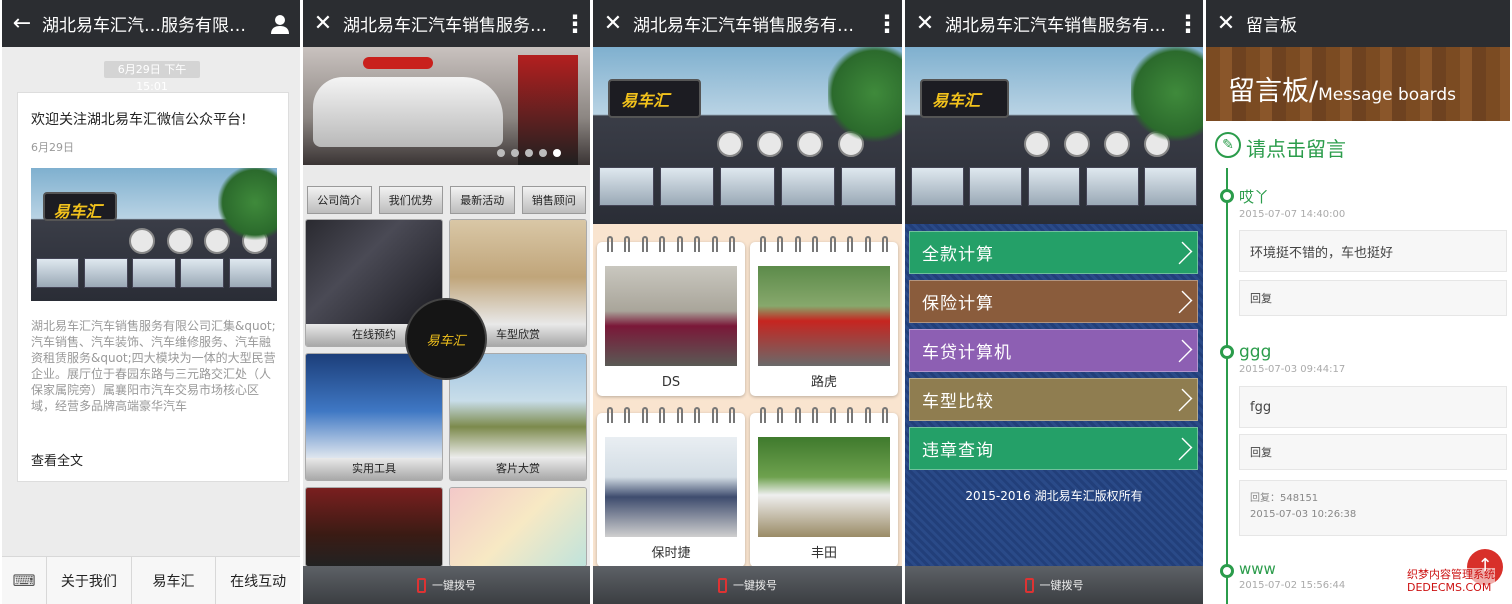 This screenshot has height=604, width=1512. What do you see at coordinates (1228, 145) in the screenshot?
I see `pencil-icon: ✎` at bounding box center [1228, 145].